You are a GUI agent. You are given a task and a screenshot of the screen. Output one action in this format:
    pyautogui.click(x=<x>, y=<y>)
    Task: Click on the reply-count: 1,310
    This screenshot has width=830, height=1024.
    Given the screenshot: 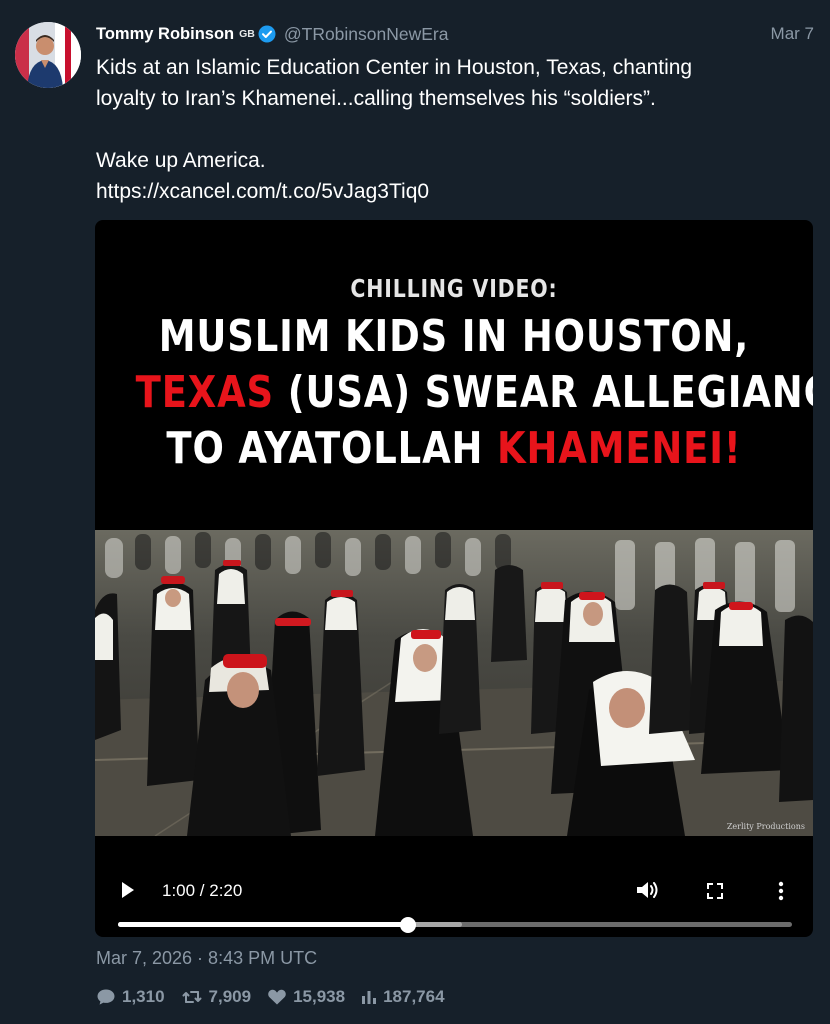 What is the action you would take?
    pyautogui.click(x=143, y=996)
    